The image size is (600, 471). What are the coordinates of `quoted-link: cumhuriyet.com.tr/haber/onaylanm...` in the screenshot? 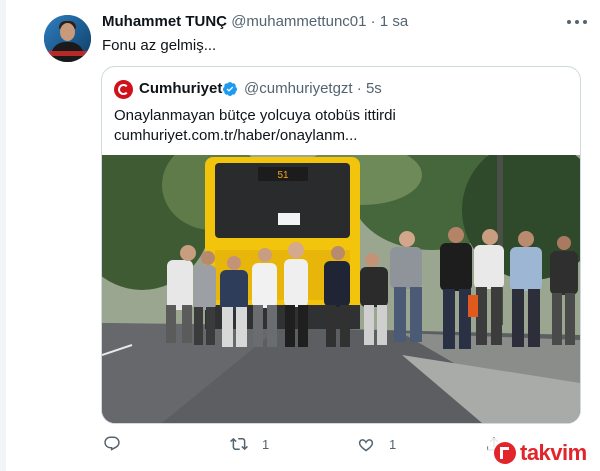 It's located at (341, 136).